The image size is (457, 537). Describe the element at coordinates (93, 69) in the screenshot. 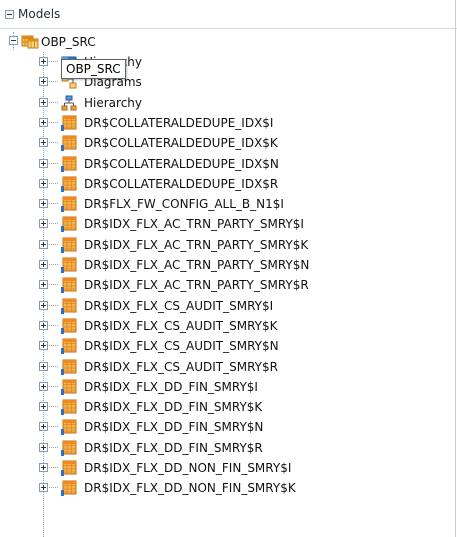

I see `tooltip: OBP_SRC` at that location.